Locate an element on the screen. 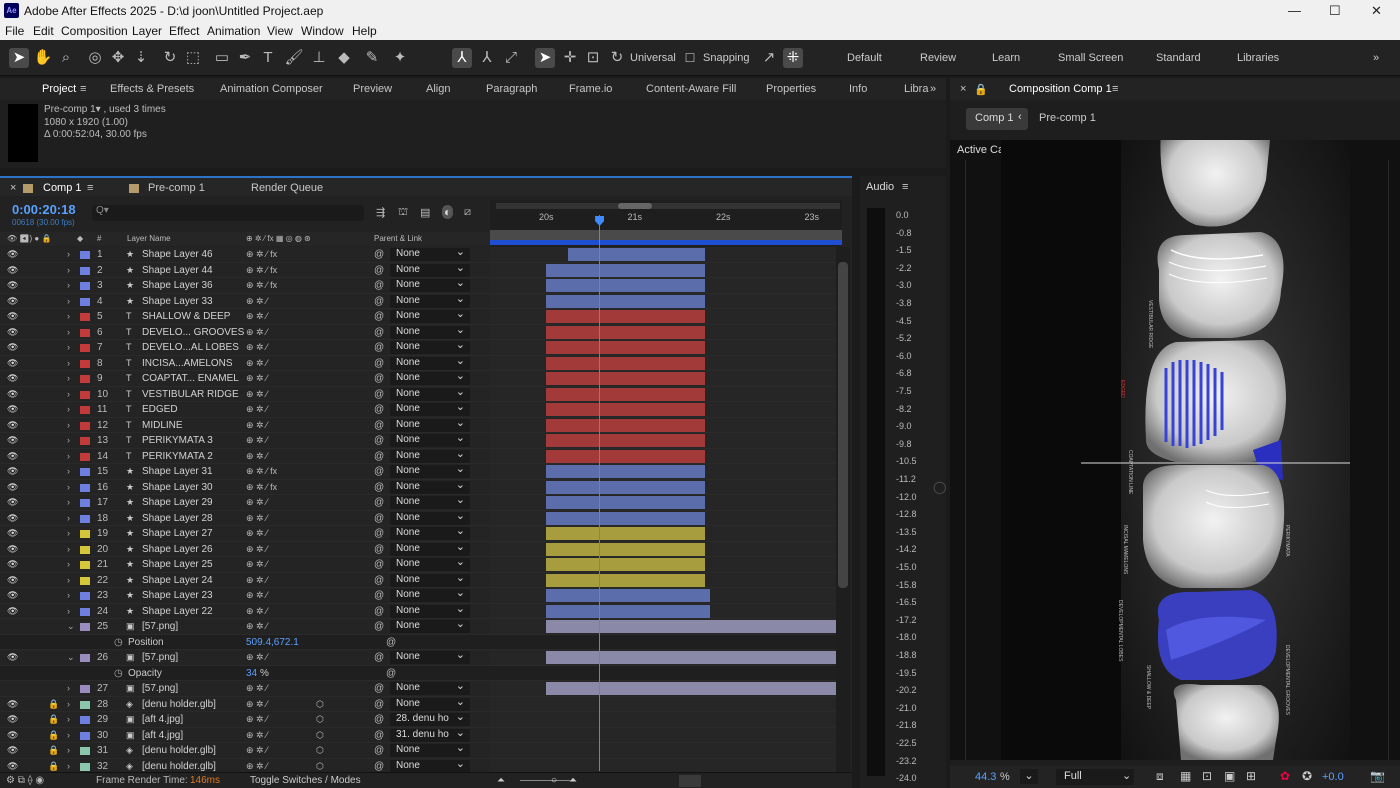 This screenshot has height=788, width=1400. tab-align: Align is located at coordinates (438, 89).